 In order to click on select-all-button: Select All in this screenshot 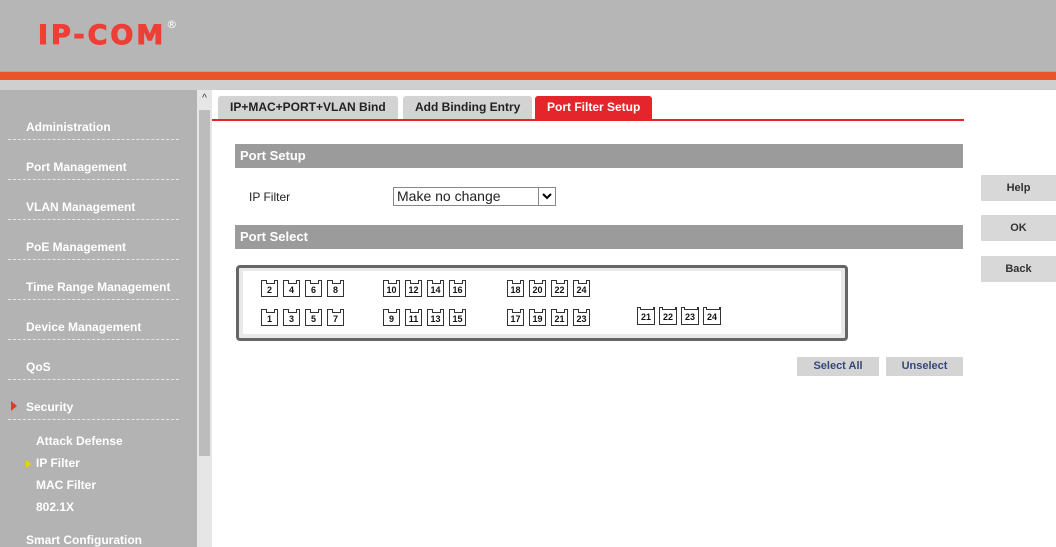, I will do `click(838, 366)`.